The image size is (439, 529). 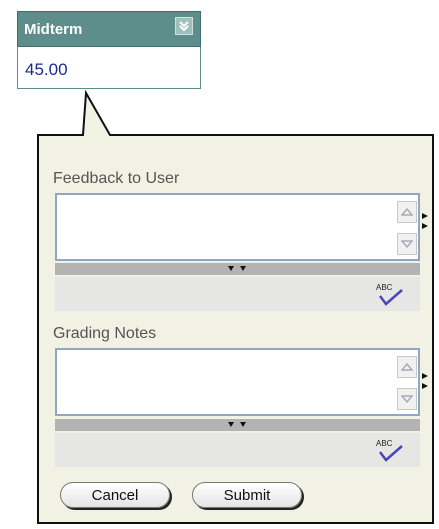 I want to click on grading-notes-textarea, so click(x=237, y=382).